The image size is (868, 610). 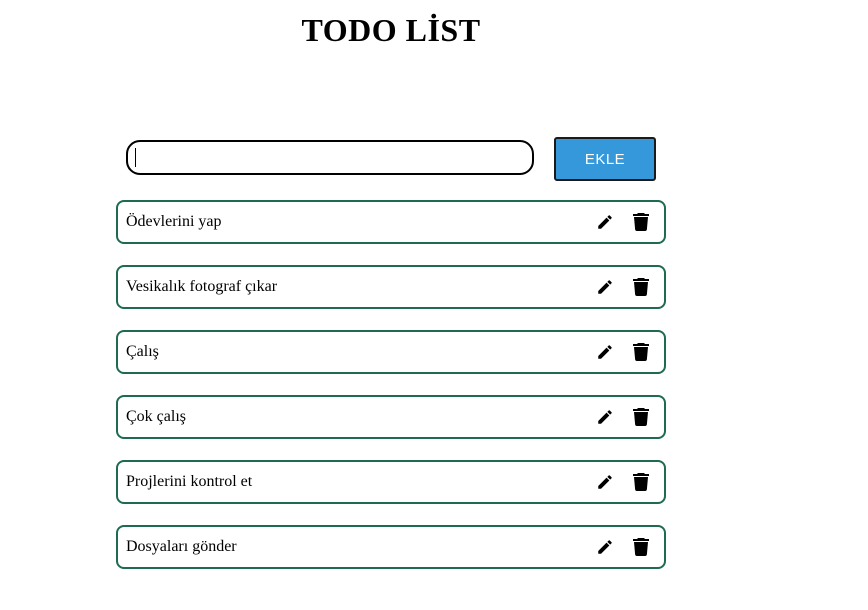 I want to click on page-title: TODO LİST, so click(x=391, y=30).